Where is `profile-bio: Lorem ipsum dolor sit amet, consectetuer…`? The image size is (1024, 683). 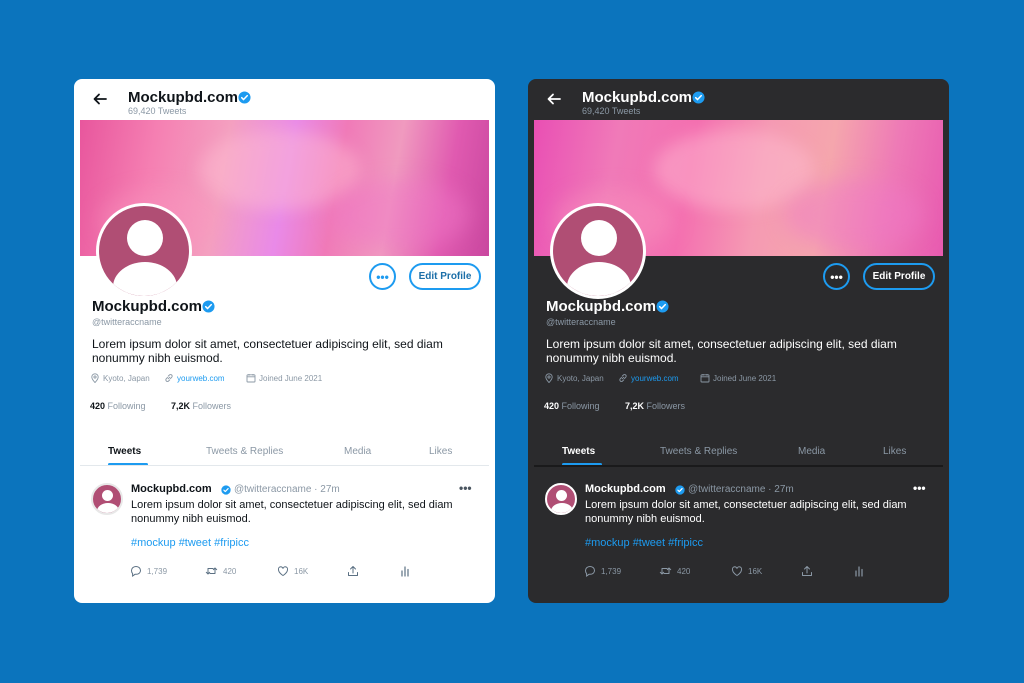 profile-bio: Lorem ipsum dolor sit amet, consectetuer… is located at coordinates (267, 351).